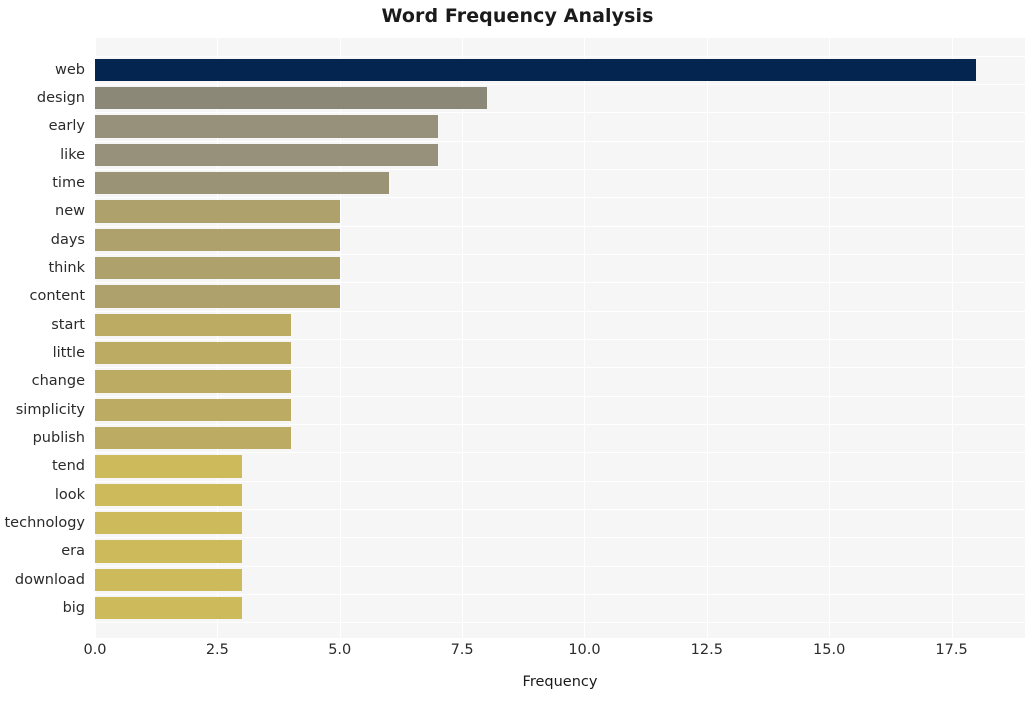 Image resolution: width=1035 pixels, height=701 pixels. I want to click on y-axis-tick-label: look, so click(69, 494).